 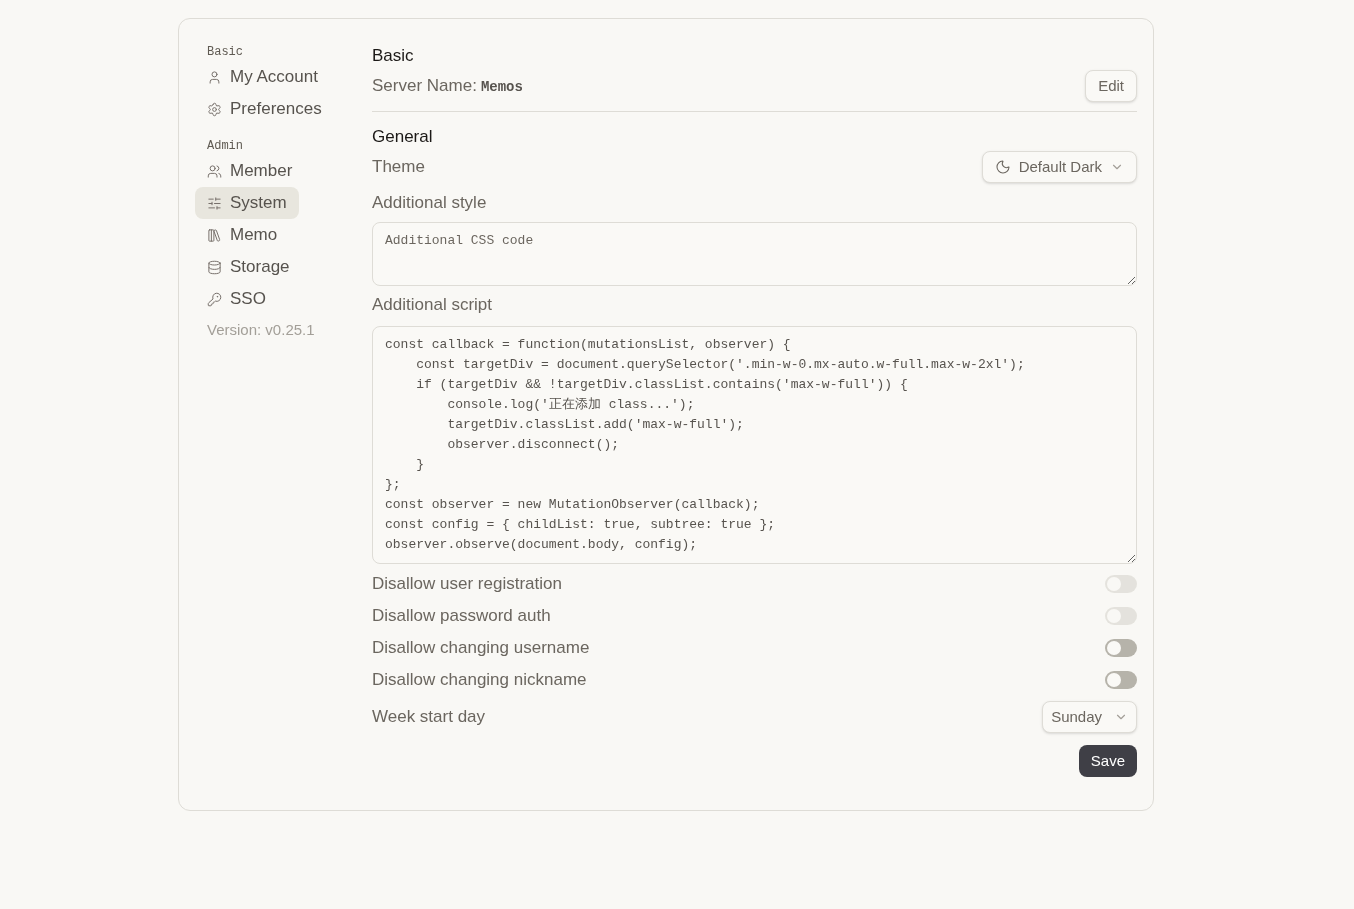 I want to click on server-name-value: Memos, so click(x=501, y=88).